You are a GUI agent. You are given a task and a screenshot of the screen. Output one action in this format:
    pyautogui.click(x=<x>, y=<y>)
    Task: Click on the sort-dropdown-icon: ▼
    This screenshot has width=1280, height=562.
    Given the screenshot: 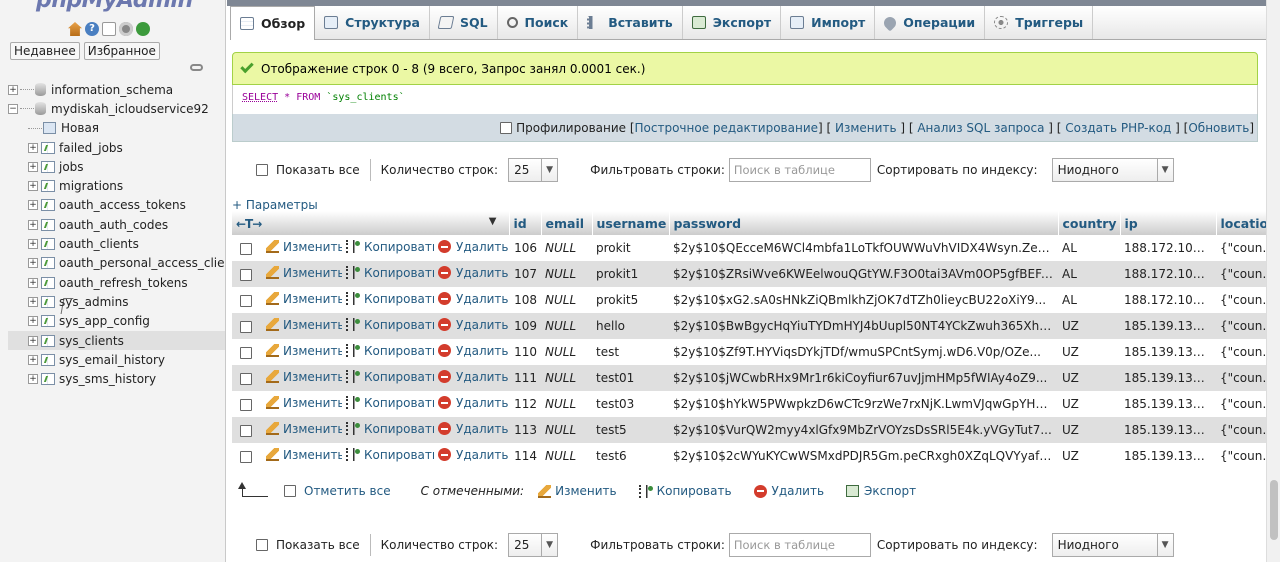 What is the action you would take?
    pyautogui.click(x=493, y=221)
    